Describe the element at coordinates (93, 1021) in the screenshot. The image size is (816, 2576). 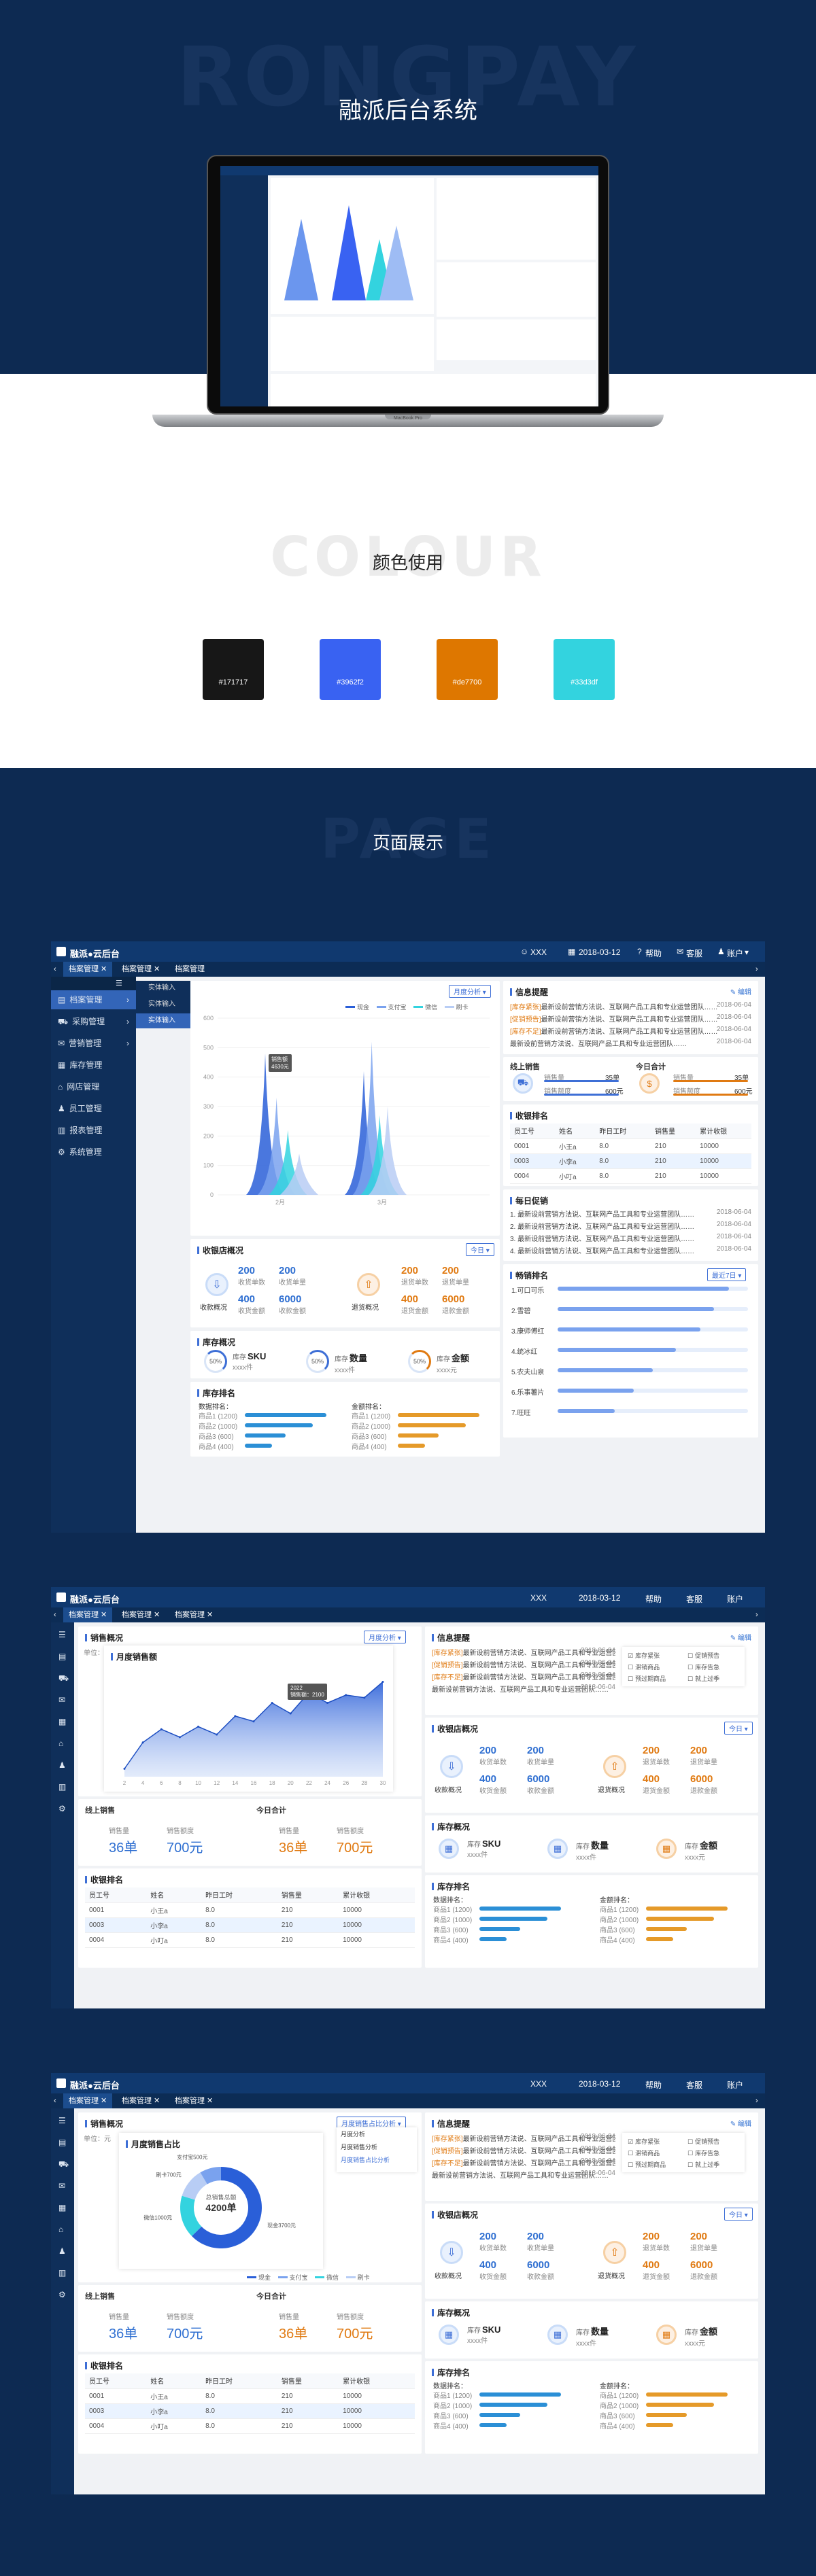
I see `sidebar-item: ⛟ 采购管理 ›` at that location.